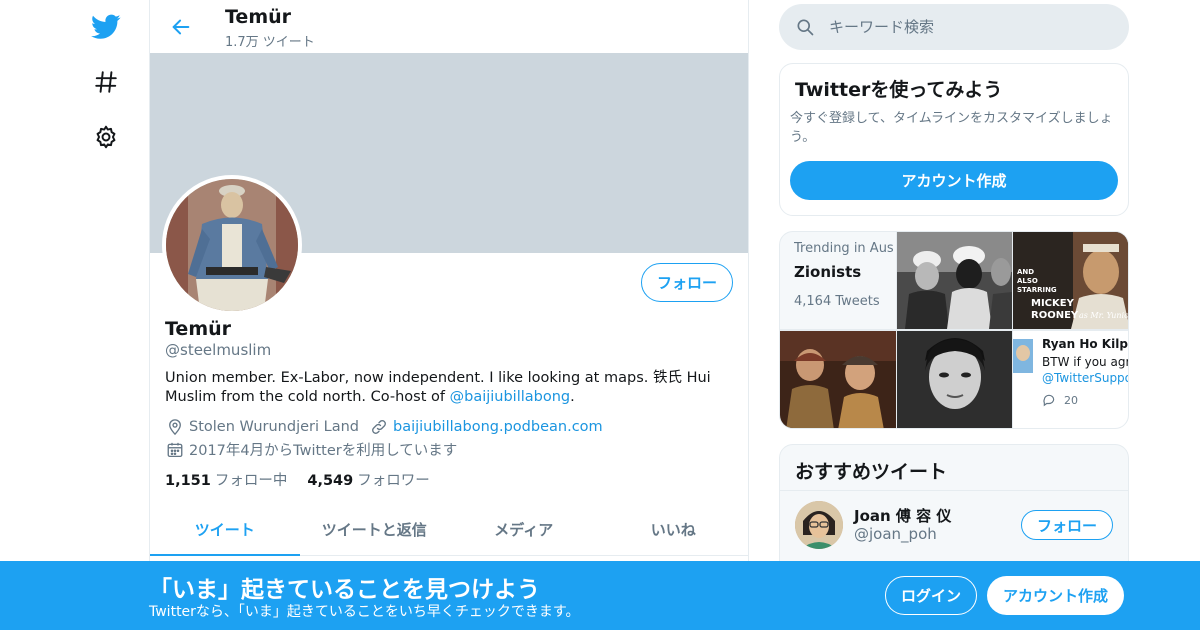  Describe the element at coordinates (687, 282) in the screenshot. I see `follow-button: フォロー` at that location.